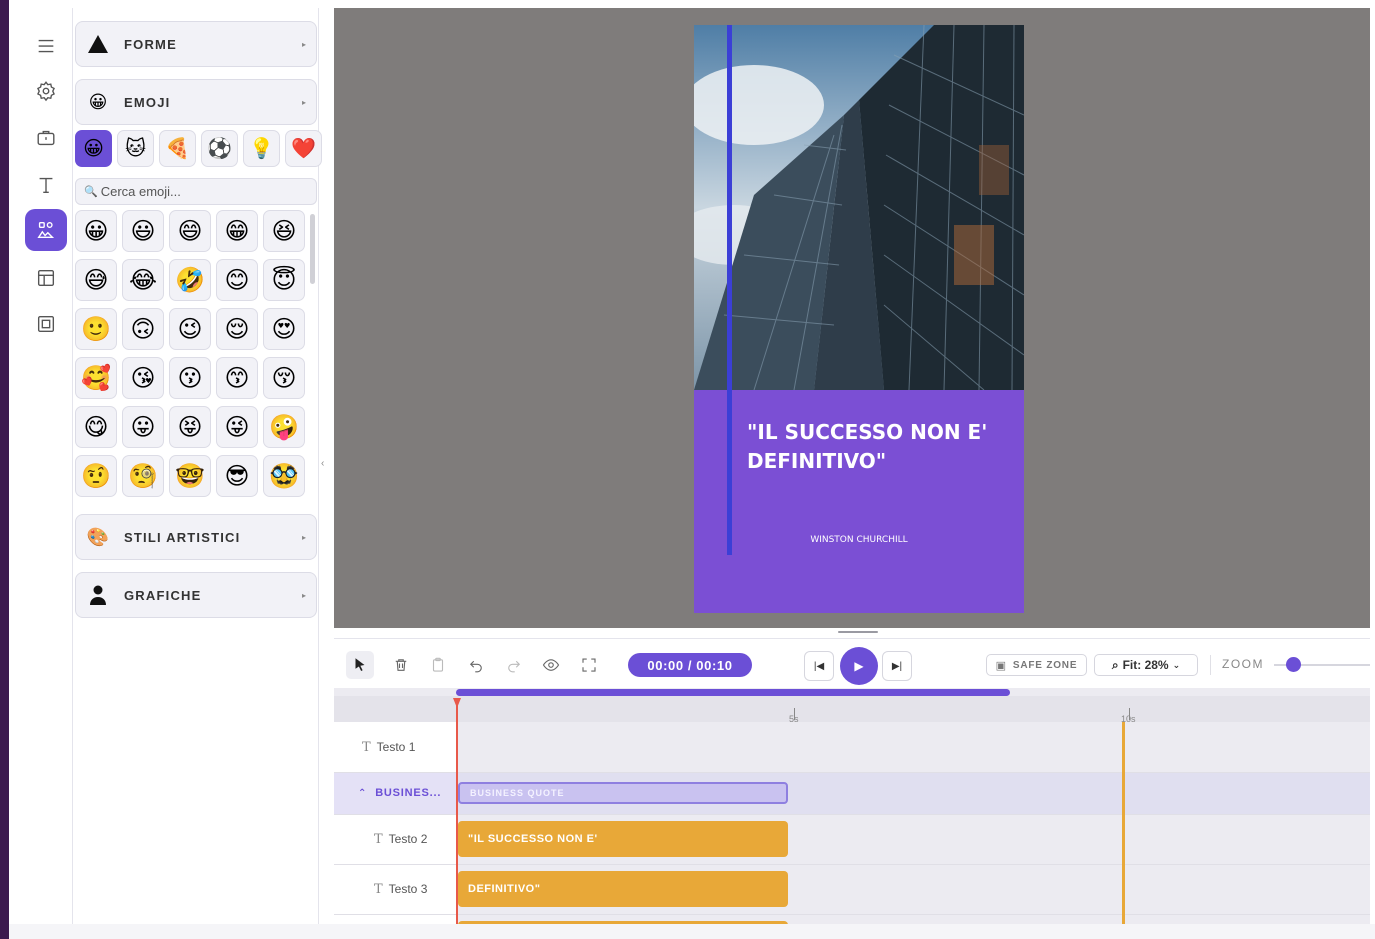 The image size is (1375, 939). I want to click on briefcase-icon, so click(46, 138).